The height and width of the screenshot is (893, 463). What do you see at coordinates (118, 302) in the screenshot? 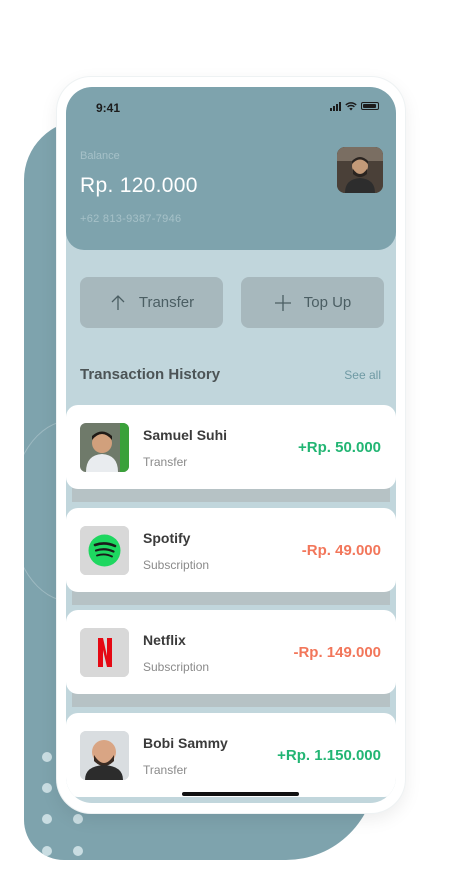
I see `arrow-up-icon` at bounding box center [118, 302].